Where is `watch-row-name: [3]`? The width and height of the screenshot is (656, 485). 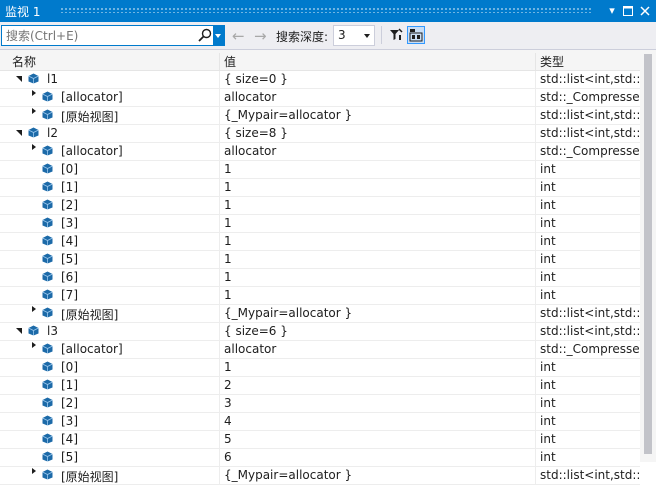 watch-row-name: [3] is located at coordinates (69, 421).